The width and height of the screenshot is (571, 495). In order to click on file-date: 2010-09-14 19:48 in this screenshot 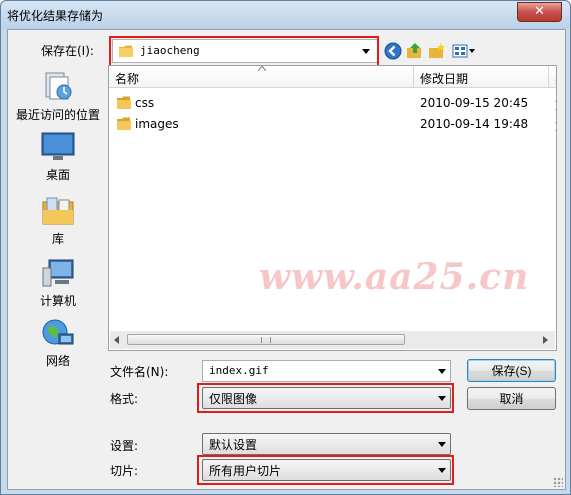, I will do `click(474, 124)`.